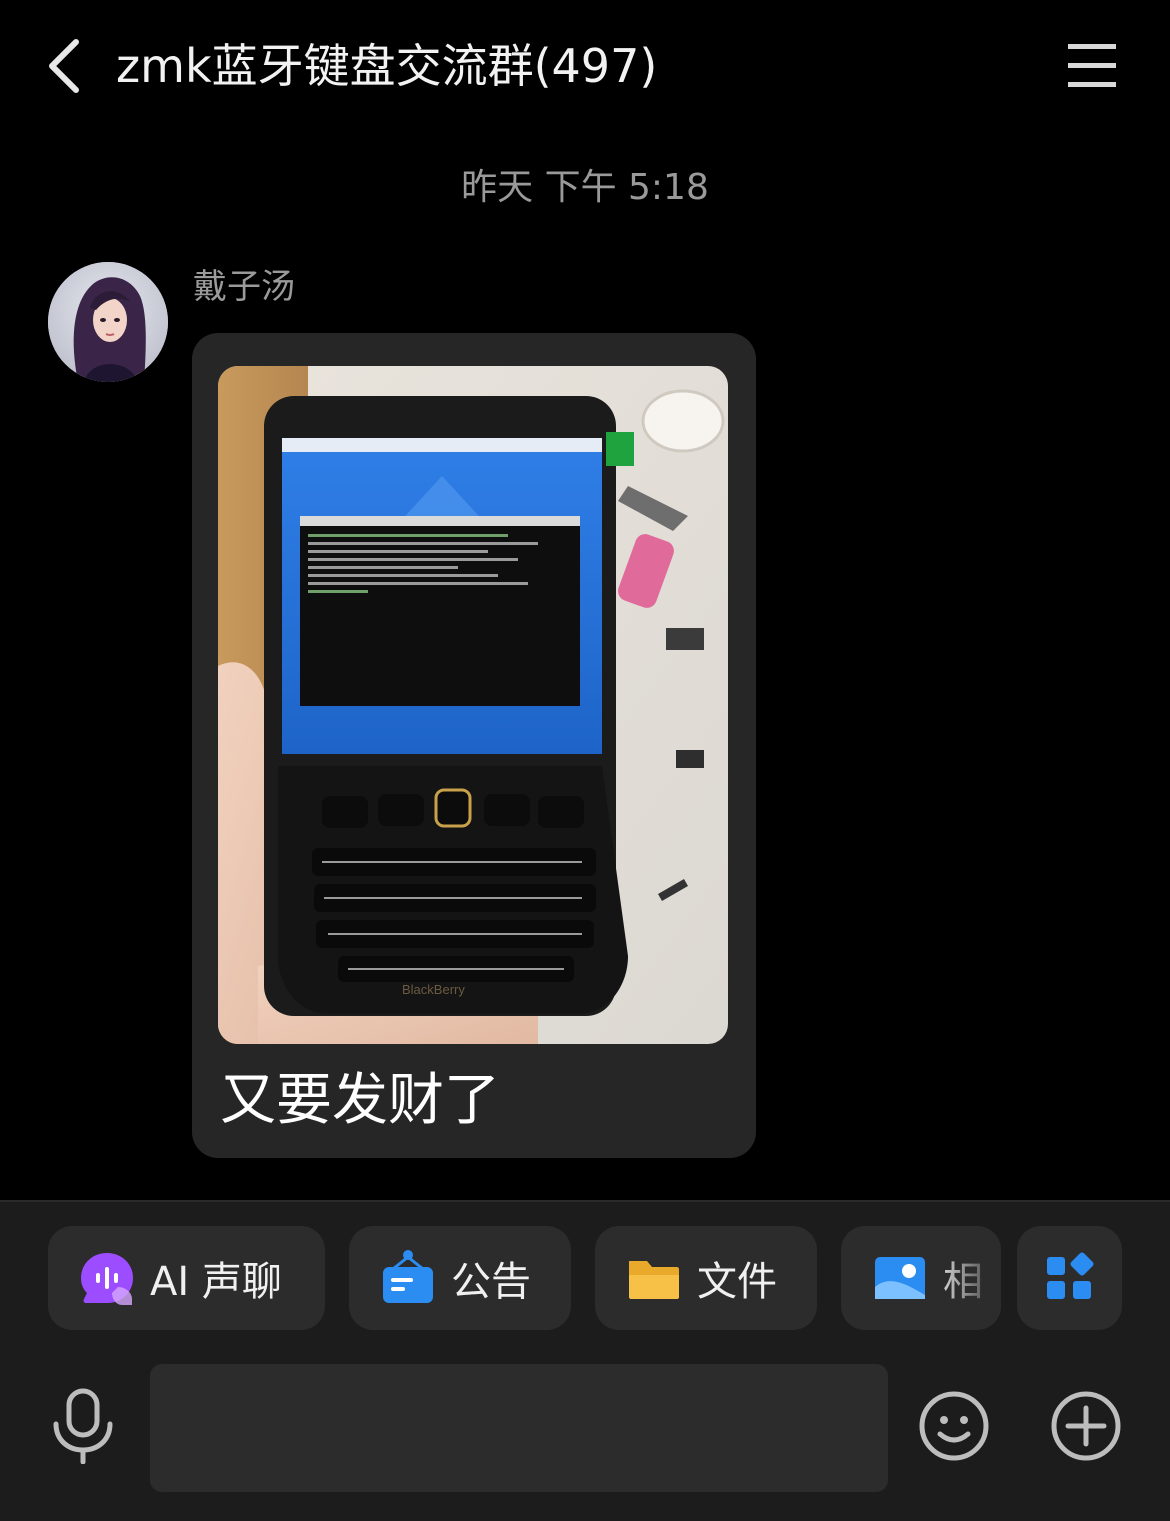 The height and width of the screenshot is (1521, 1170). I want to click on announcement-button: 公告, so click(460, 1278).